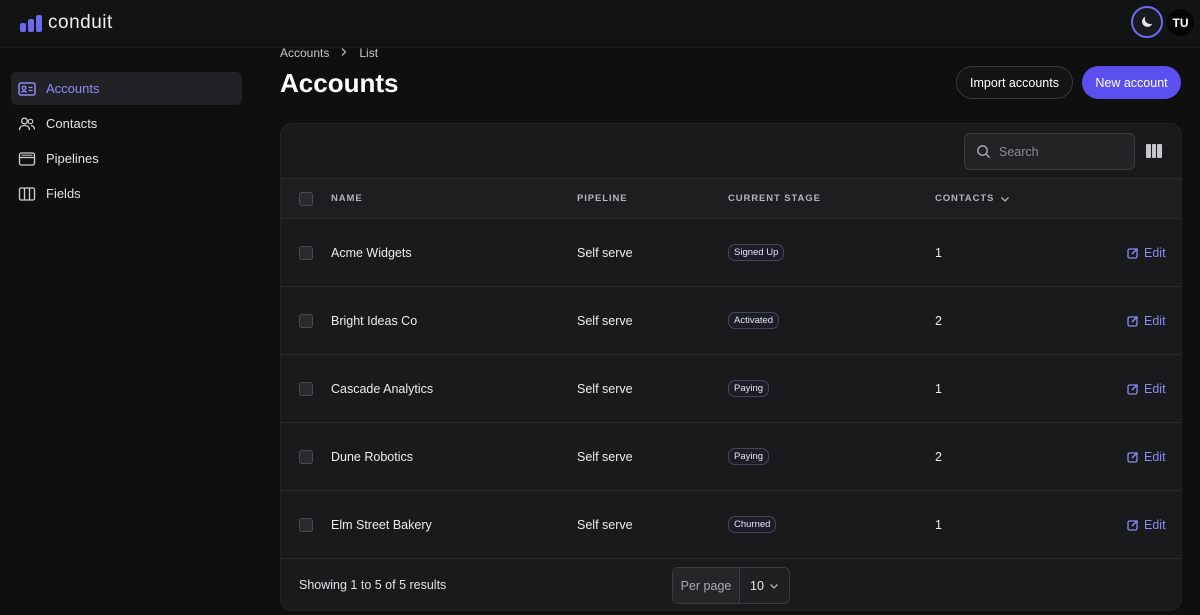  What do you see at coordinates (72, 158) in the screenshot?
I see `sidebar-item-label: Pipelines` at bounding box center [72, 158].